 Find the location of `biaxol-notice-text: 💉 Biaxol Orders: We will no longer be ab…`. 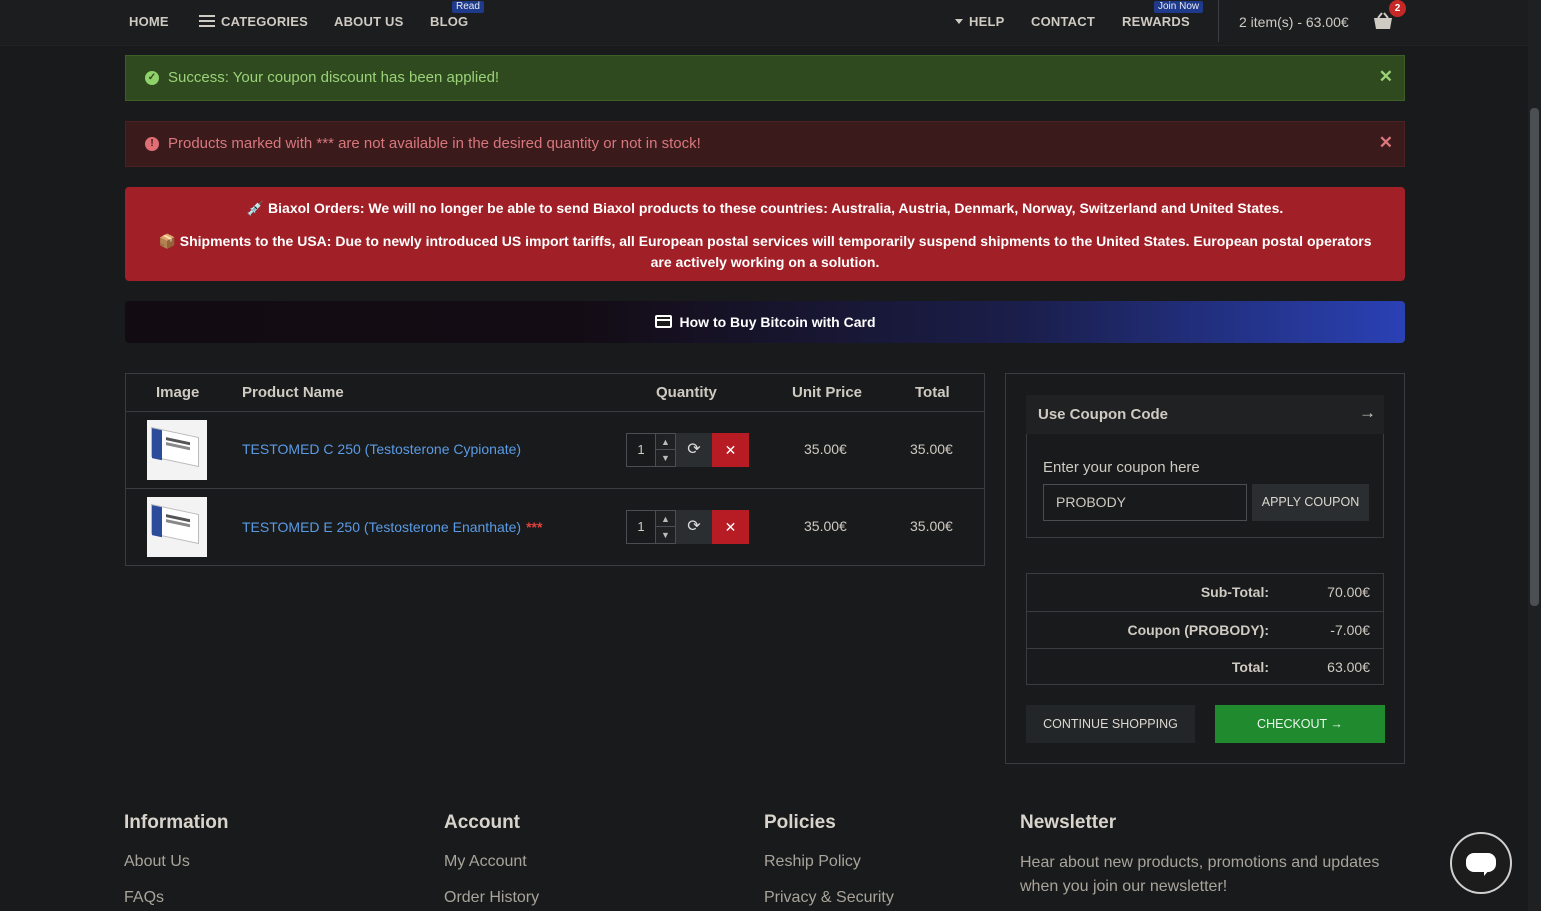

biaxol-notice-text: 💉 Biaxol Orders: We will no longer be ab… is located at coordinates (765, 208).